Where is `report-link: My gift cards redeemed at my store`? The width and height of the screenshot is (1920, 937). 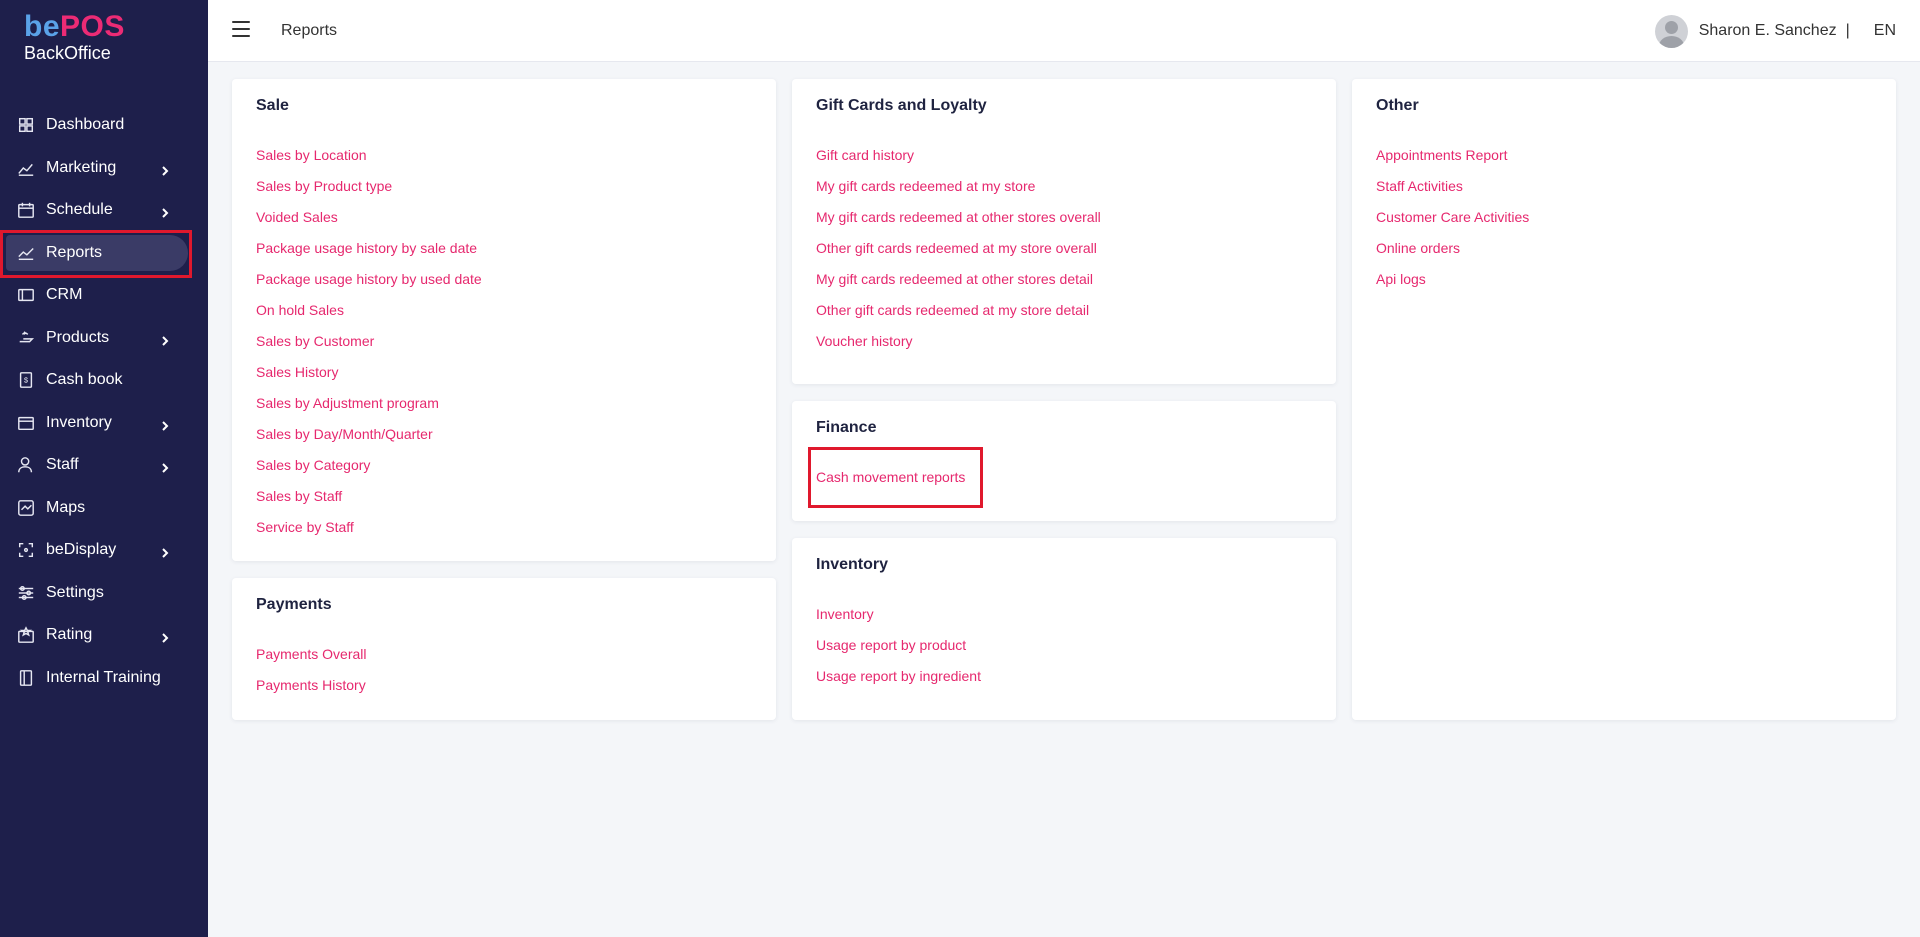 report-link: My gift cards redeemed at my store is located at coordinates (958, 192).